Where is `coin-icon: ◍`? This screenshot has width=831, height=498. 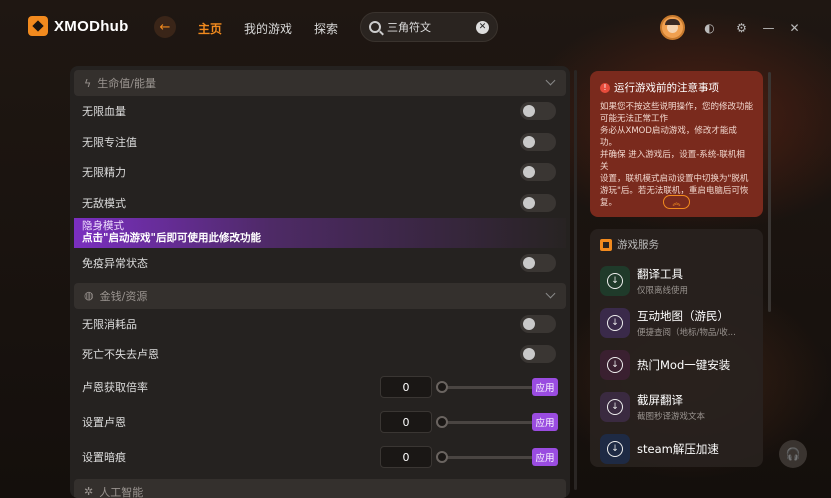 coin-icon: ◍ is located at coordinates (89, 295).